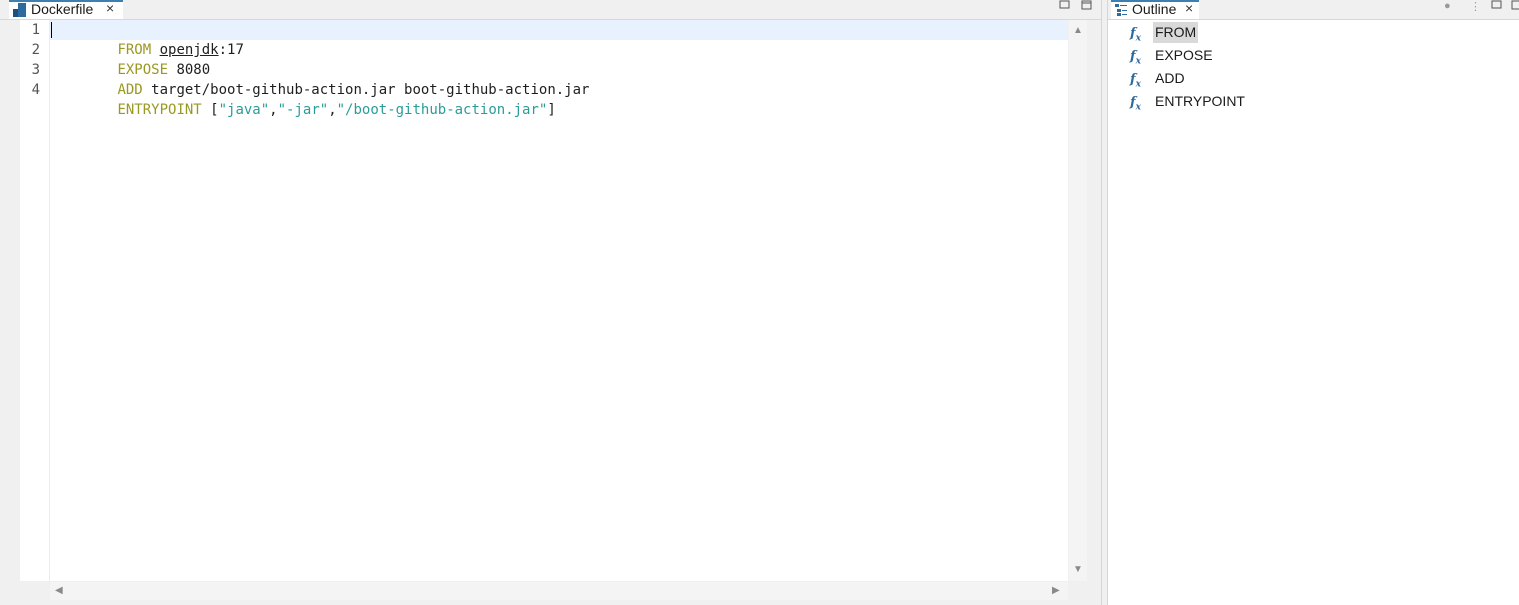  What do you see at coordinates (1078, 300) in the screenshot?
I see `vertical-scrollbar: ▲ ▼` at bounding box center [1078, 300].